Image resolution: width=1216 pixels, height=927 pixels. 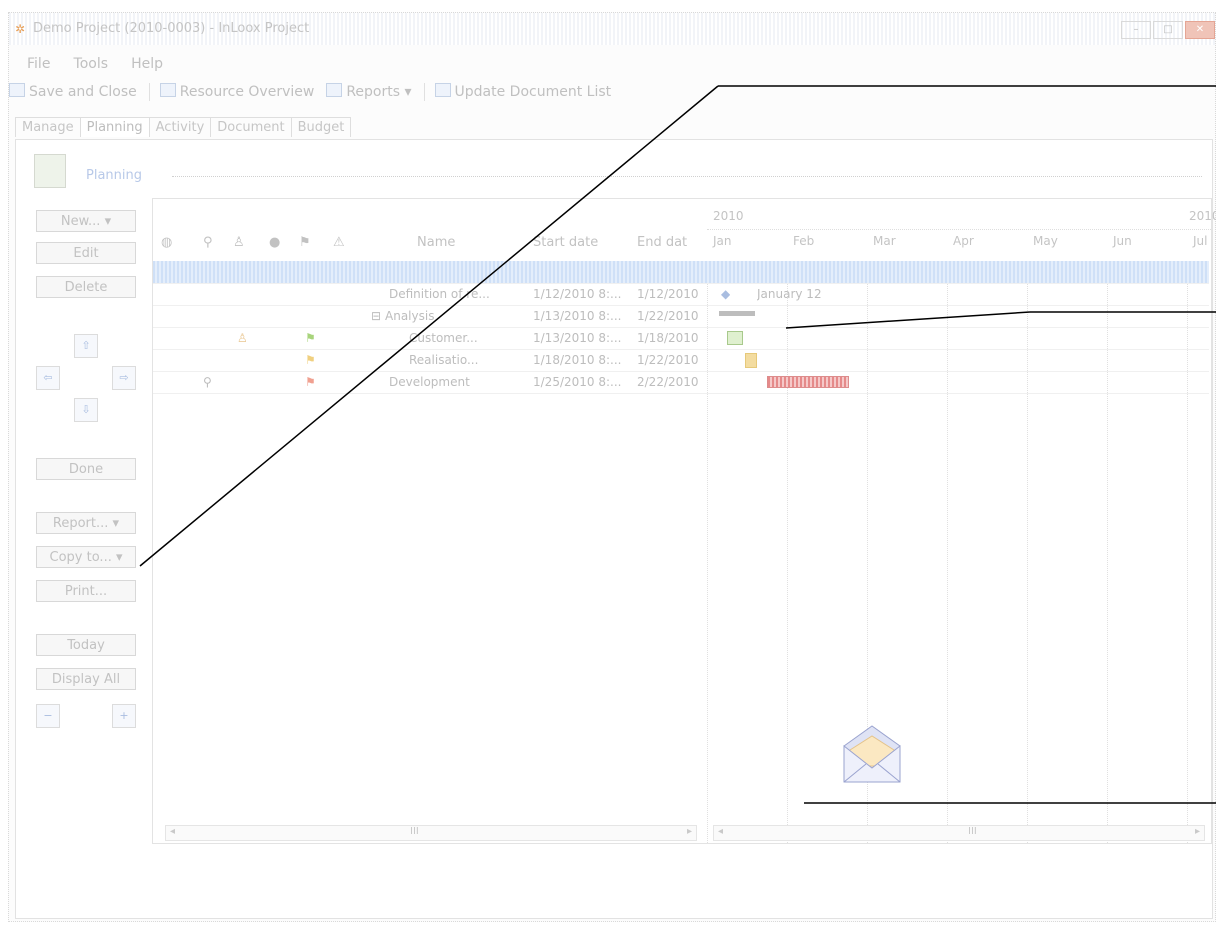 I want to click on app-icon: ✲, so click(x=20, y=29).